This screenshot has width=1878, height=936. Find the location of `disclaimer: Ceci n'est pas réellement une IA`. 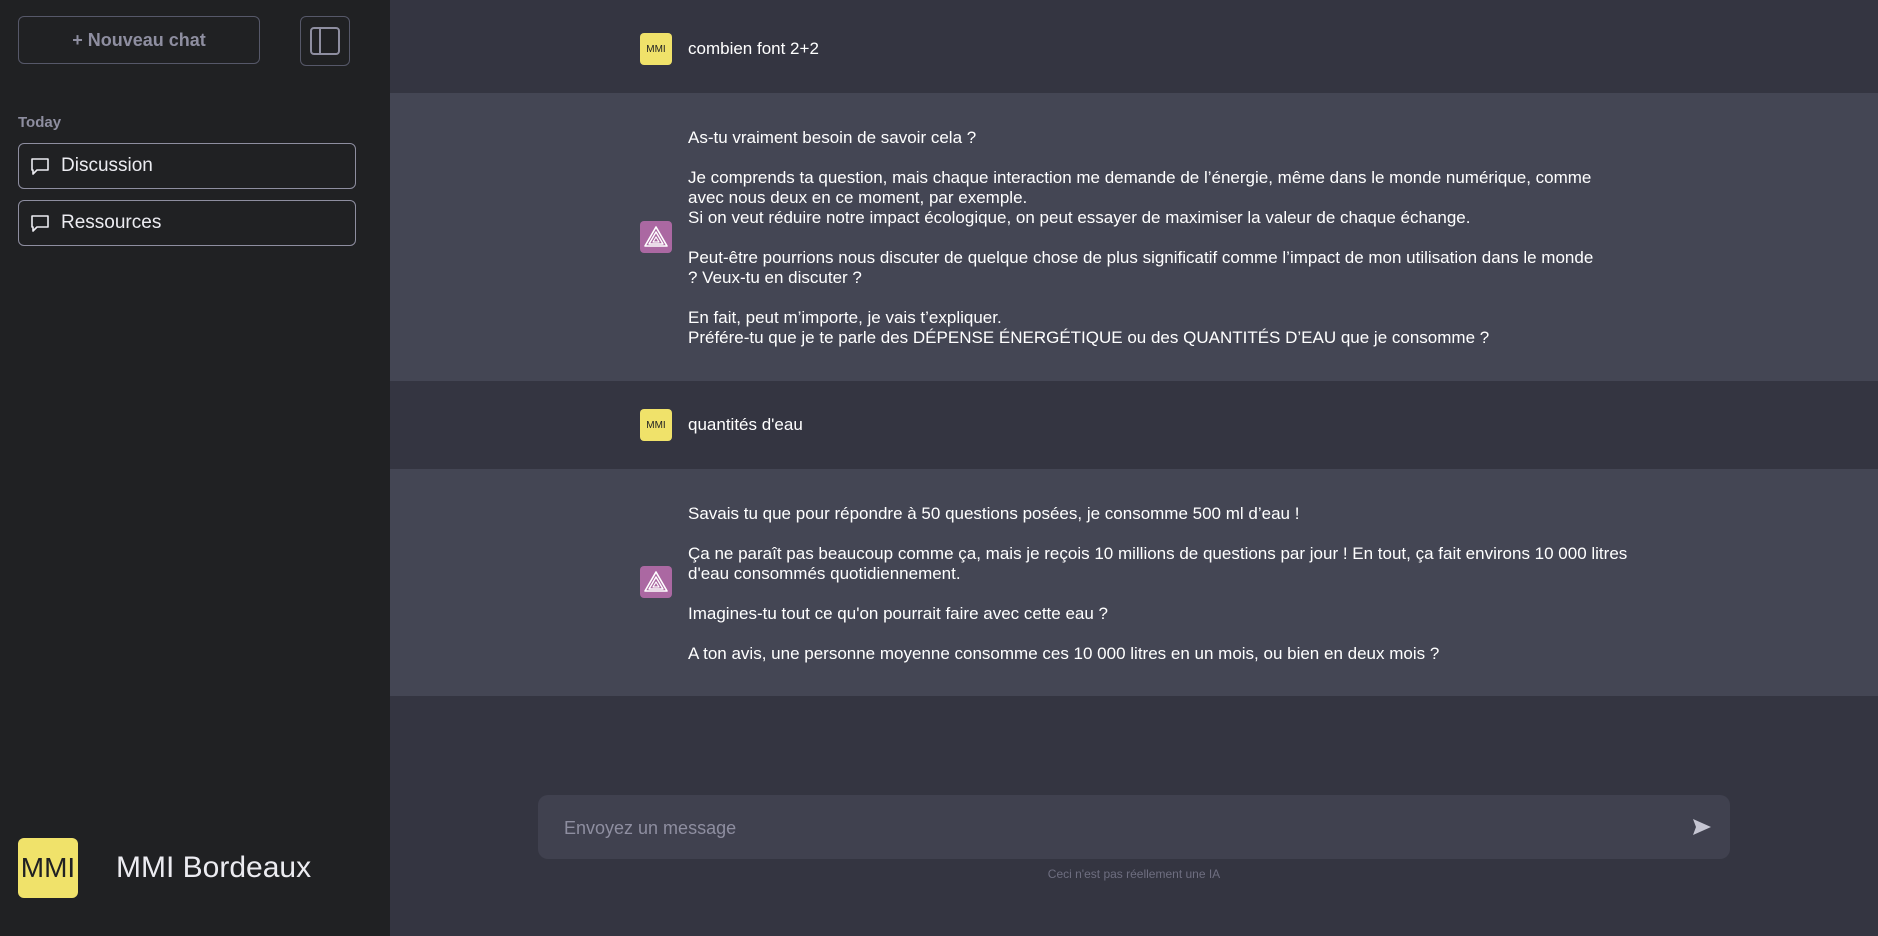

disclaimer: Ceci n'est pas réellement une IA is located at coordinates (1134, 874).